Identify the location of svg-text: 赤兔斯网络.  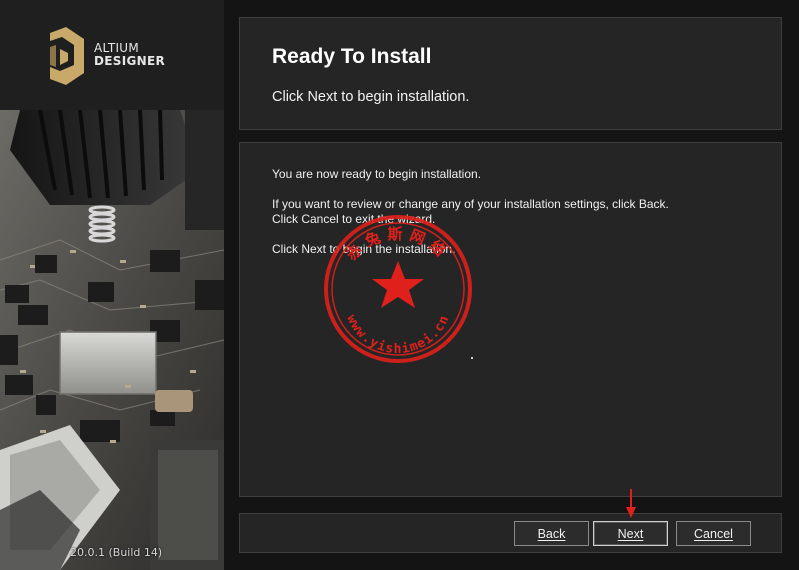
(398, 244).